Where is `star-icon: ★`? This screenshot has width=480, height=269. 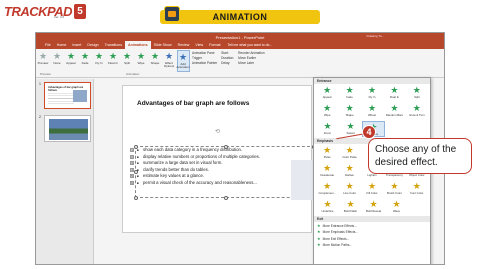
star-icon: ★ is located at coordinates (319, 244).